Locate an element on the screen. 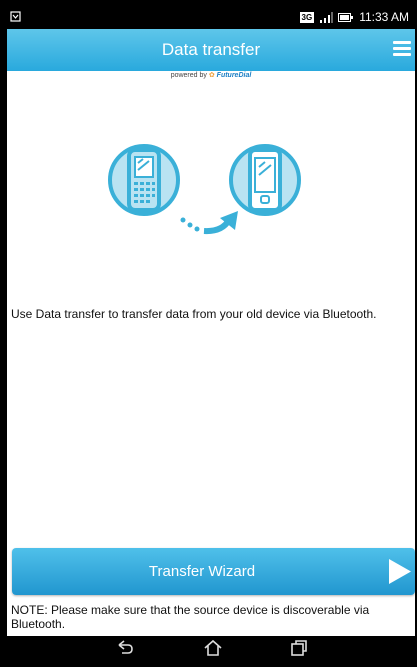 This screenshot has height=667, width=417. navigation-bar is located at coordinates (211, 648).